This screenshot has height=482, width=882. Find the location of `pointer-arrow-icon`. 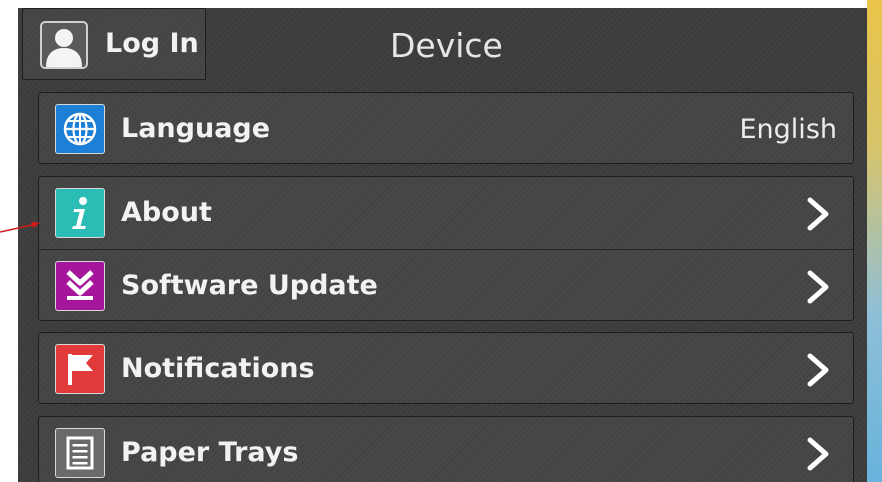

pointer-arrow-icon is located at coordinates (20, 227).